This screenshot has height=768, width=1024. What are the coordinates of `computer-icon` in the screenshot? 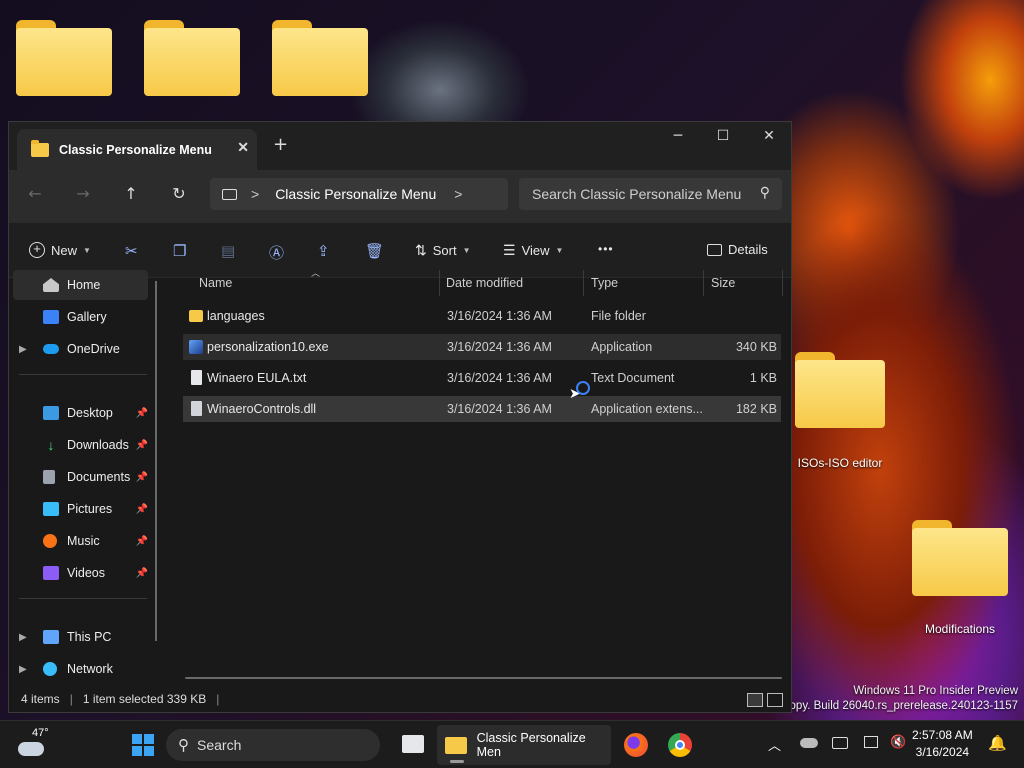 It's located at (51, 637).